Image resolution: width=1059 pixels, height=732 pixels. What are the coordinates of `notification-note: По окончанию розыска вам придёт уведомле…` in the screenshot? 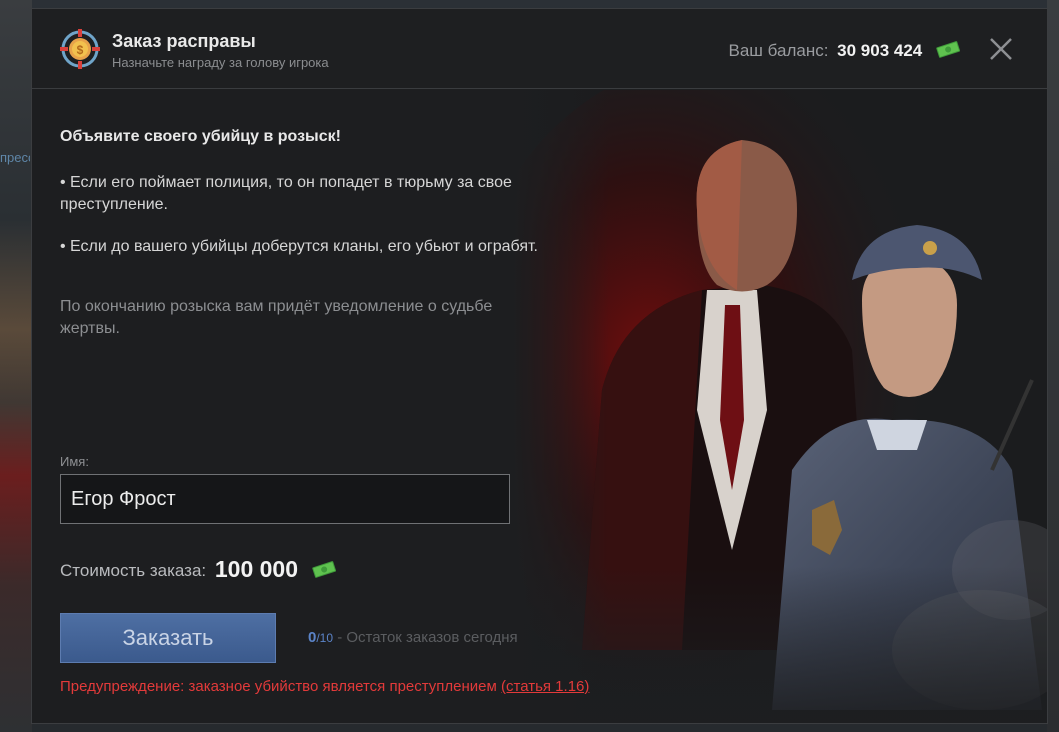 It's located at (276, 317).